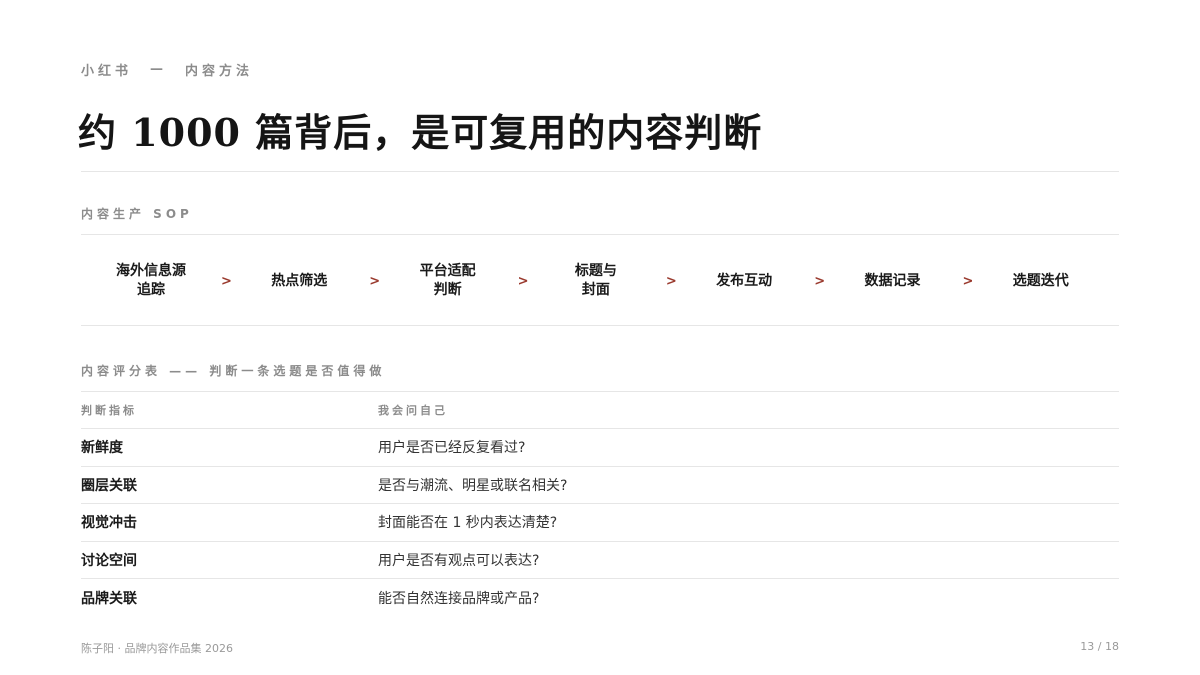 The width and height of the screenshot is (1200, 675). What do you see at coordinates (1099, 646) in the screenshot?
I see `page-number: 13 / 18` at bounding box center [1099, 646].